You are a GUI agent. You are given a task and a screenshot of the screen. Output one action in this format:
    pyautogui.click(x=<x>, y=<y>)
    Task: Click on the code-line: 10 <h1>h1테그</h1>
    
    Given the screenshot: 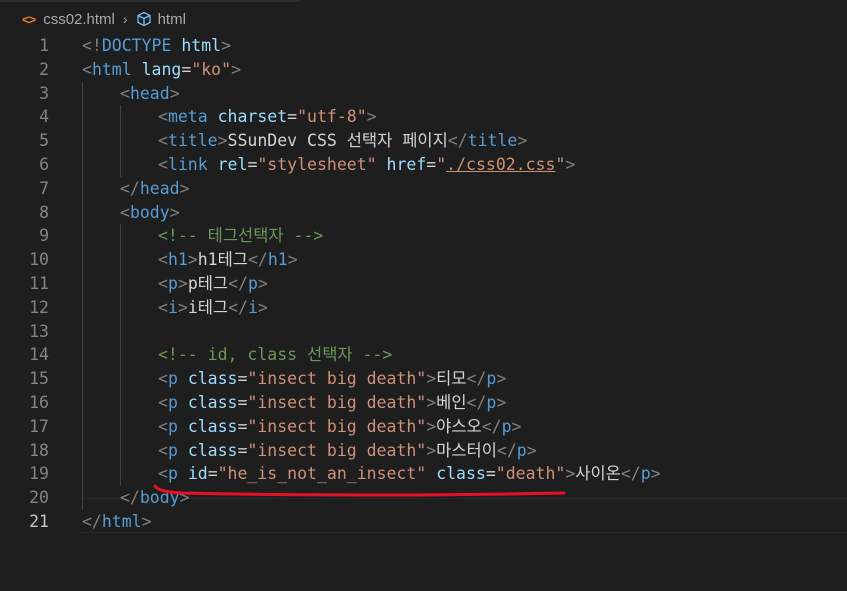 What is the action you would take?
    pyautogui.click(x=423, y=260)
    